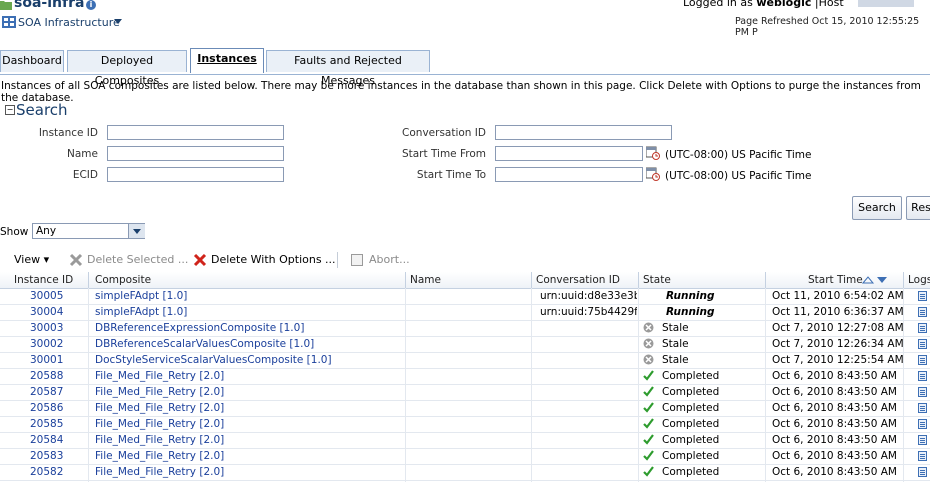 Image resolution: width=930 pixels, height=482 pixels. I want to click on start-time: Oct 7, 2010 12:26:34 AM, so click(838, 344).